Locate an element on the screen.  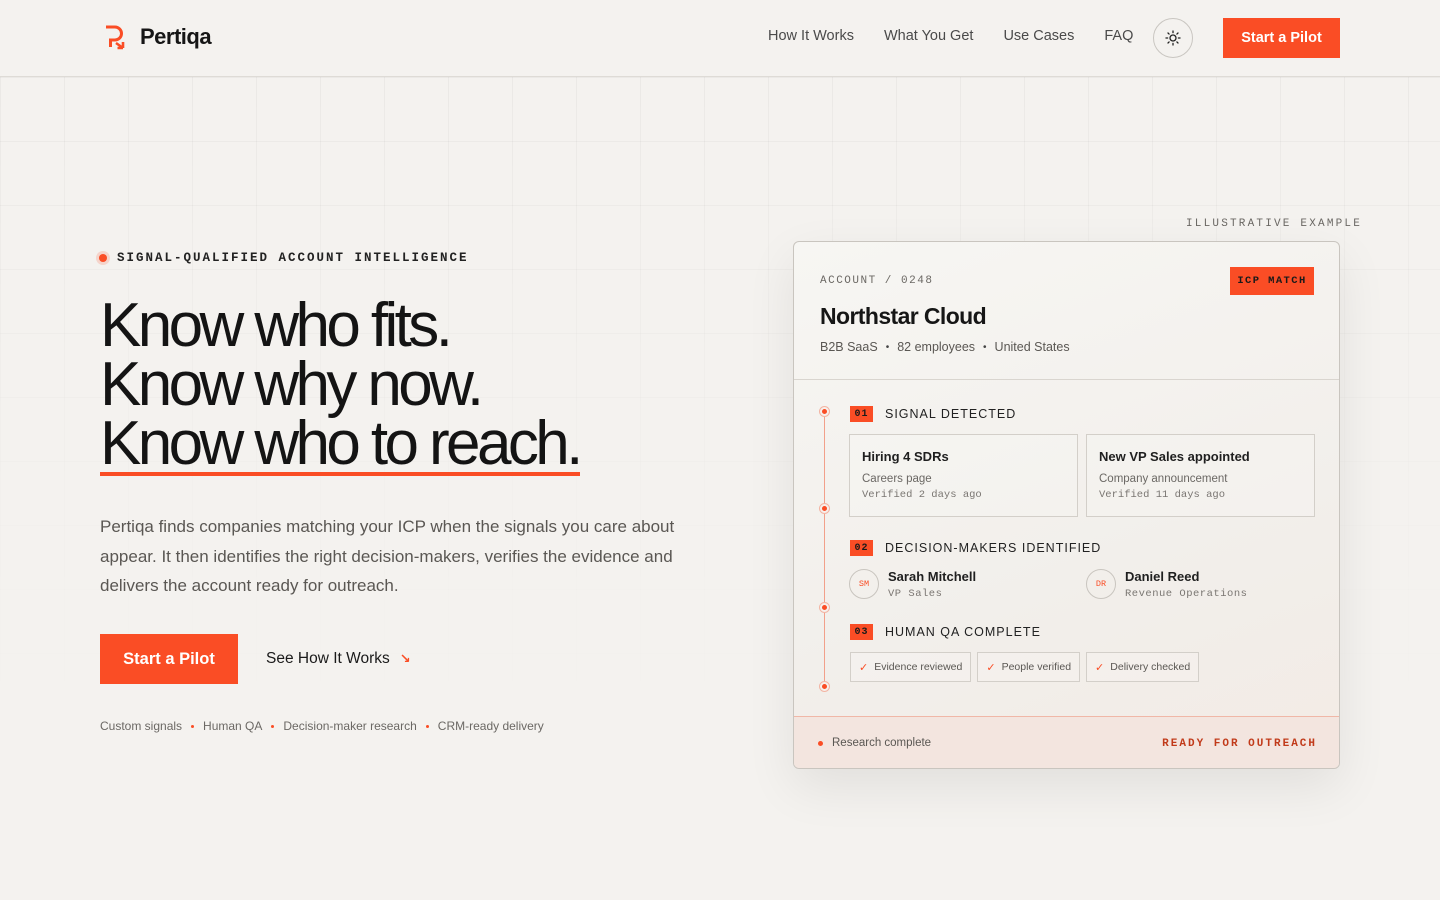
step-title: HUMAN QA COMPLETE is located at coordinates (963, 632).